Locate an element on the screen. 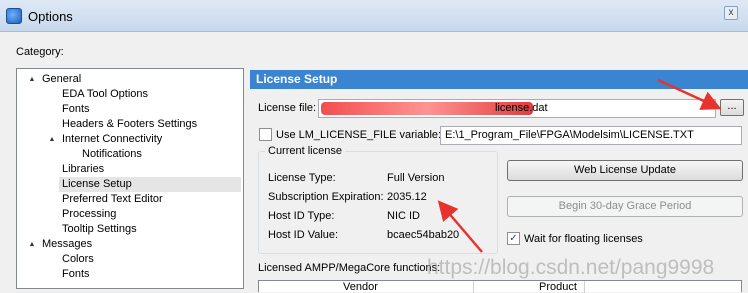 The width and height of the screenshot is (748, 293). tree-item: Tooltip Settings is located at coordinates (129, 229).